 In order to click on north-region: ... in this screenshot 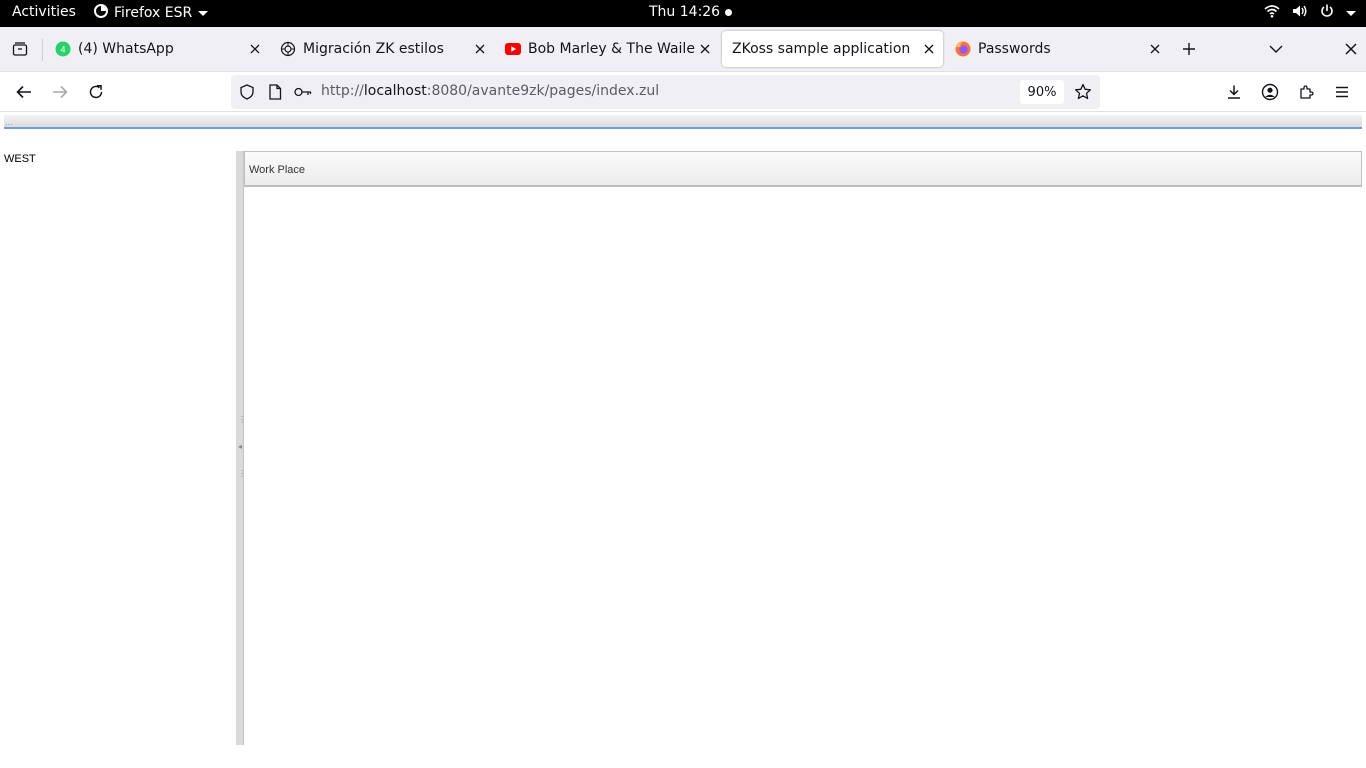, I will do `click(683, 122)`.